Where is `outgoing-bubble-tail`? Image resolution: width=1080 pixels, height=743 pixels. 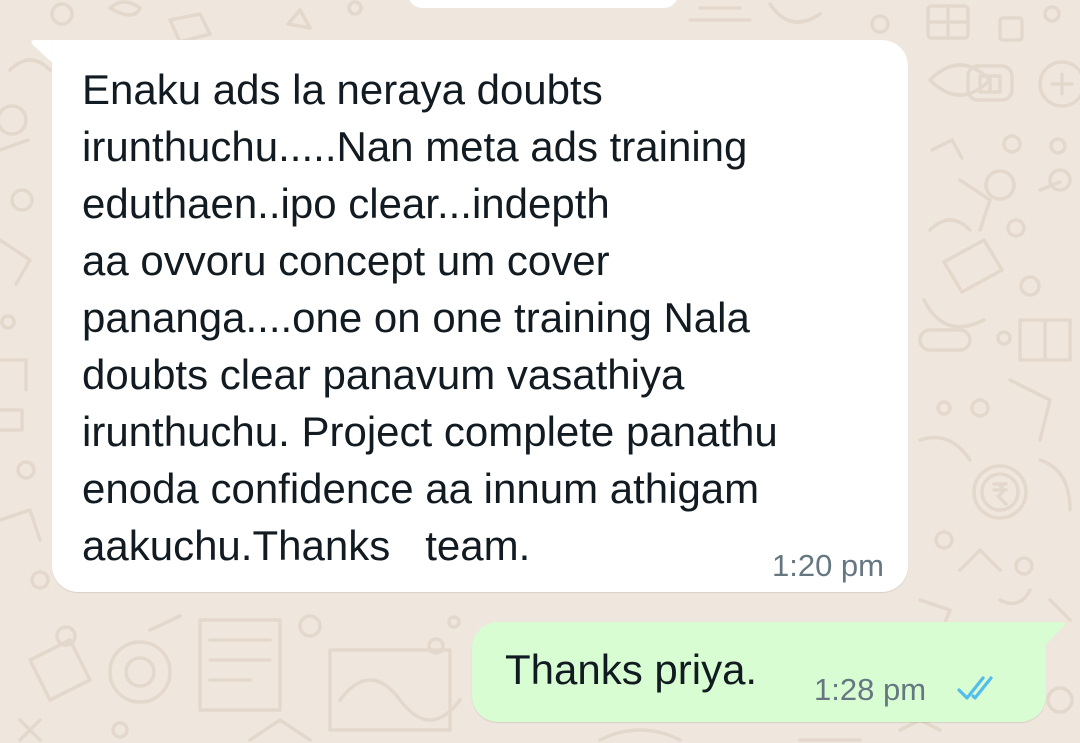 outgoing-bubble-tail is located at coordinates (1052, 636).